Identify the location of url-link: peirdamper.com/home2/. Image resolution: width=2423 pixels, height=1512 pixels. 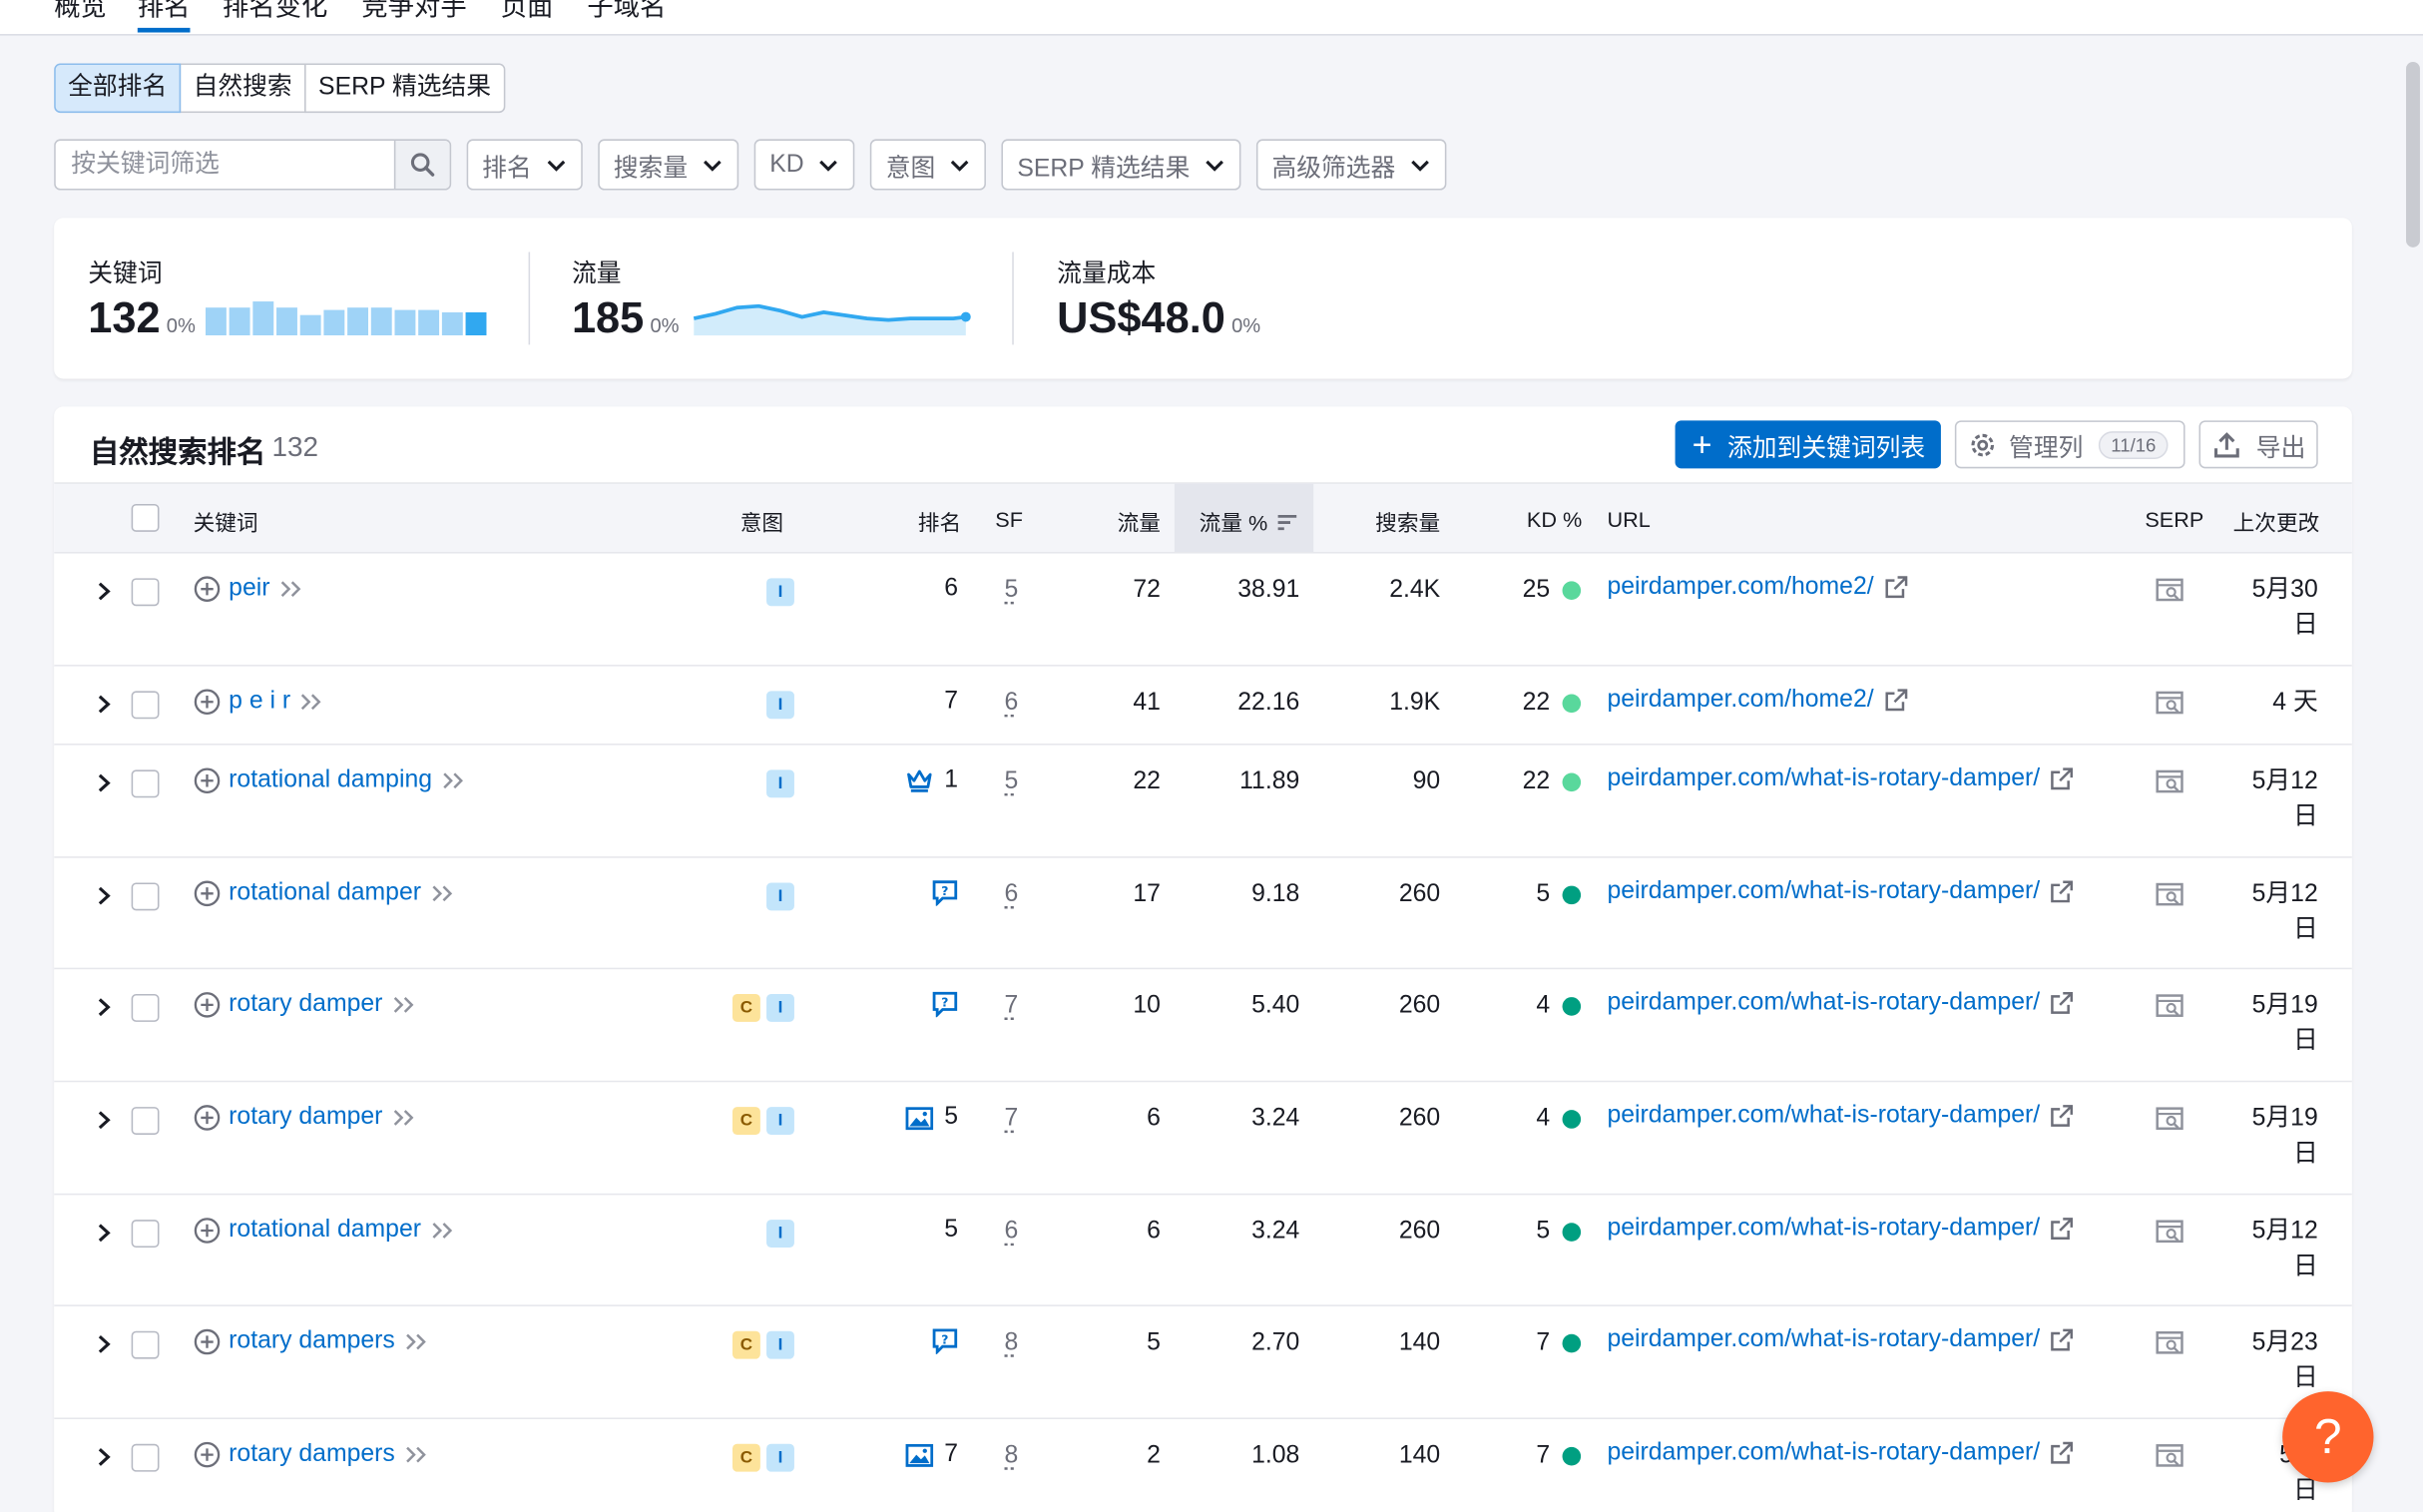
(1740, 588).